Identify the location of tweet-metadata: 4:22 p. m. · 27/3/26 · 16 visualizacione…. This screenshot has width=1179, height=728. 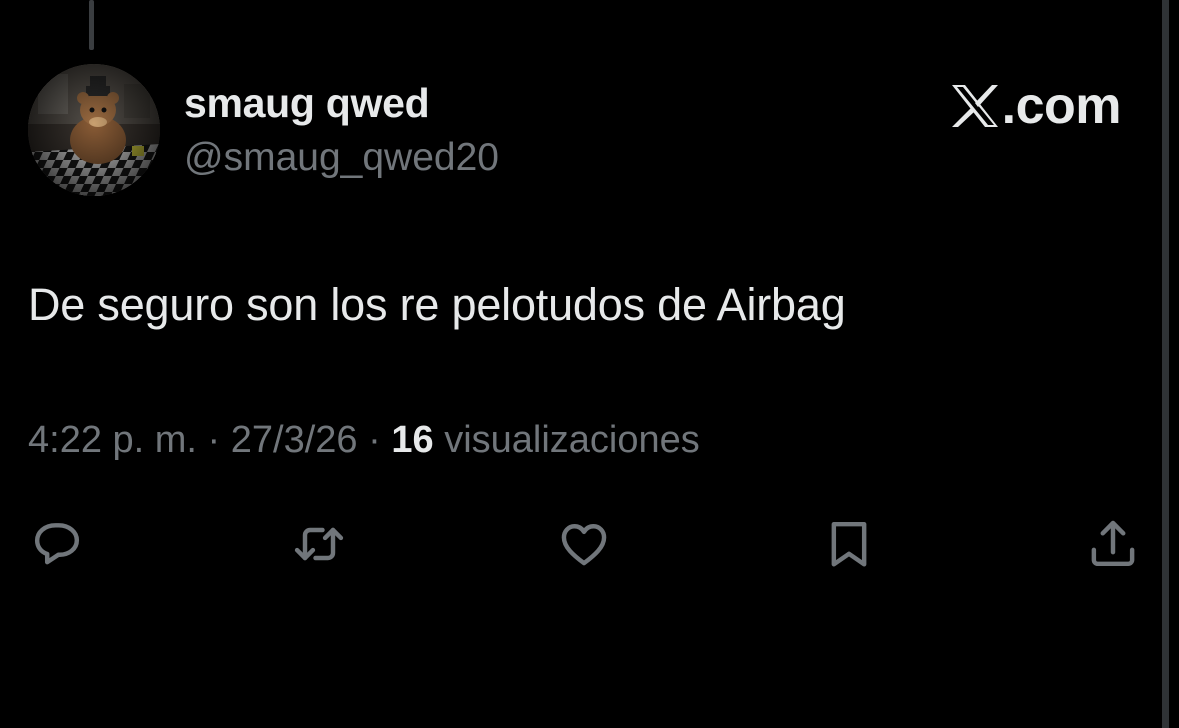
(364, 440).